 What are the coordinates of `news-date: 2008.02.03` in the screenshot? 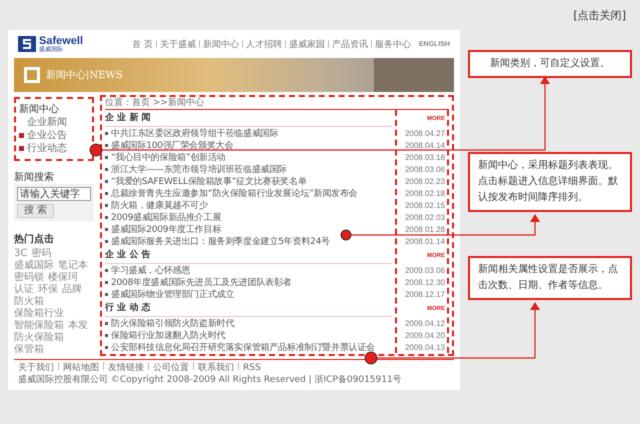 It's located at (424, 217).